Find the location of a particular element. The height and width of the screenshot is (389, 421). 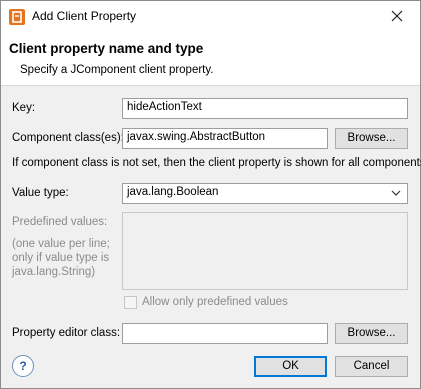

key-input: hideActionText is located at coordinates (265, 108).